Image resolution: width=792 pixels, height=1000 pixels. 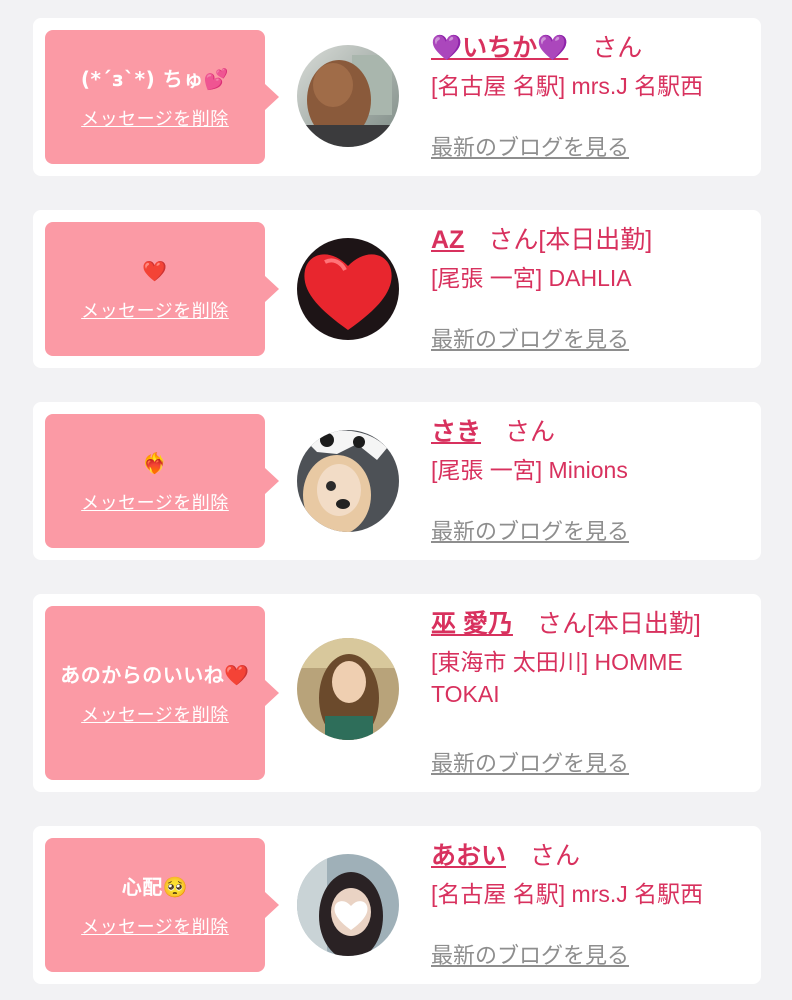 What do you see at coordinates (162, 693) in the screenshot?
I see `message-bubble: あのからのいいね❤️ メッセージを削除` at bounding box center [162, 693].